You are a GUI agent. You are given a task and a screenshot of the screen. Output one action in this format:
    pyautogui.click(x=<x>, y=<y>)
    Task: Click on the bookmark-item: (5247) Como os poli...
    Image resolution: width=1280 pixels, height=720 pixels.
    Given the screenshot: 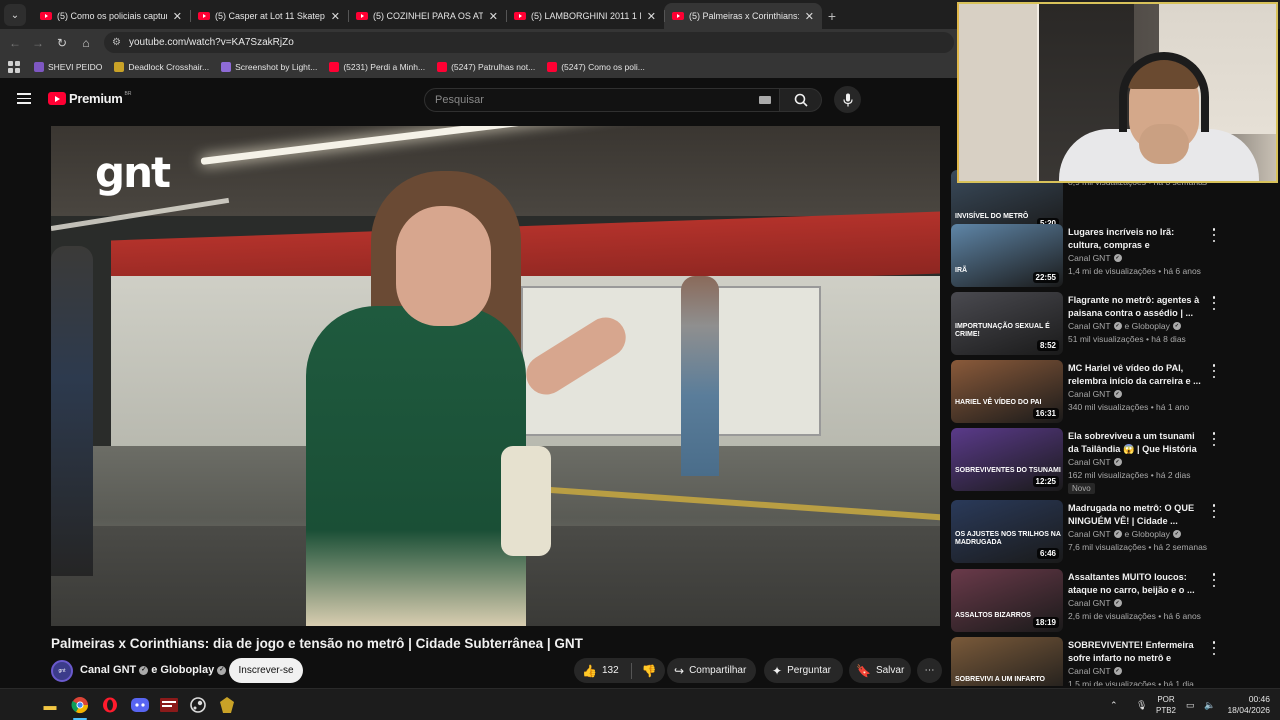 What is the action you would take?
    pyautogui.click(x=596, y=67)
    